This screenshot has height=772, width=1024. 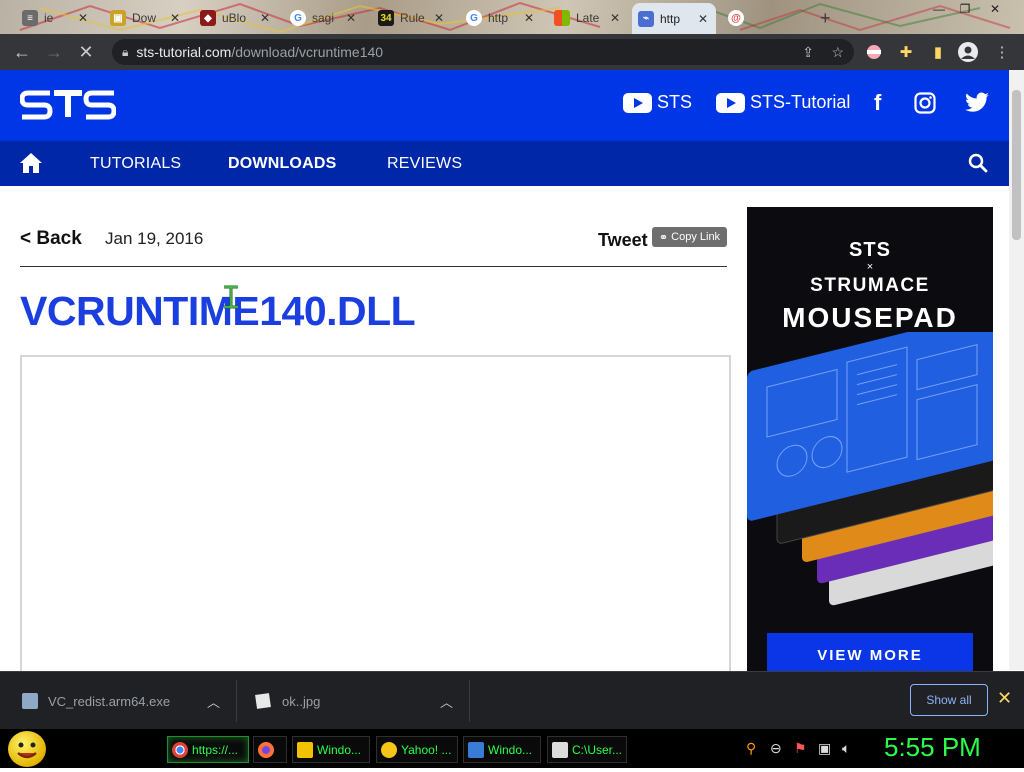 I want to click on yahoo-messenger-icon, so click(x=389, y=749).